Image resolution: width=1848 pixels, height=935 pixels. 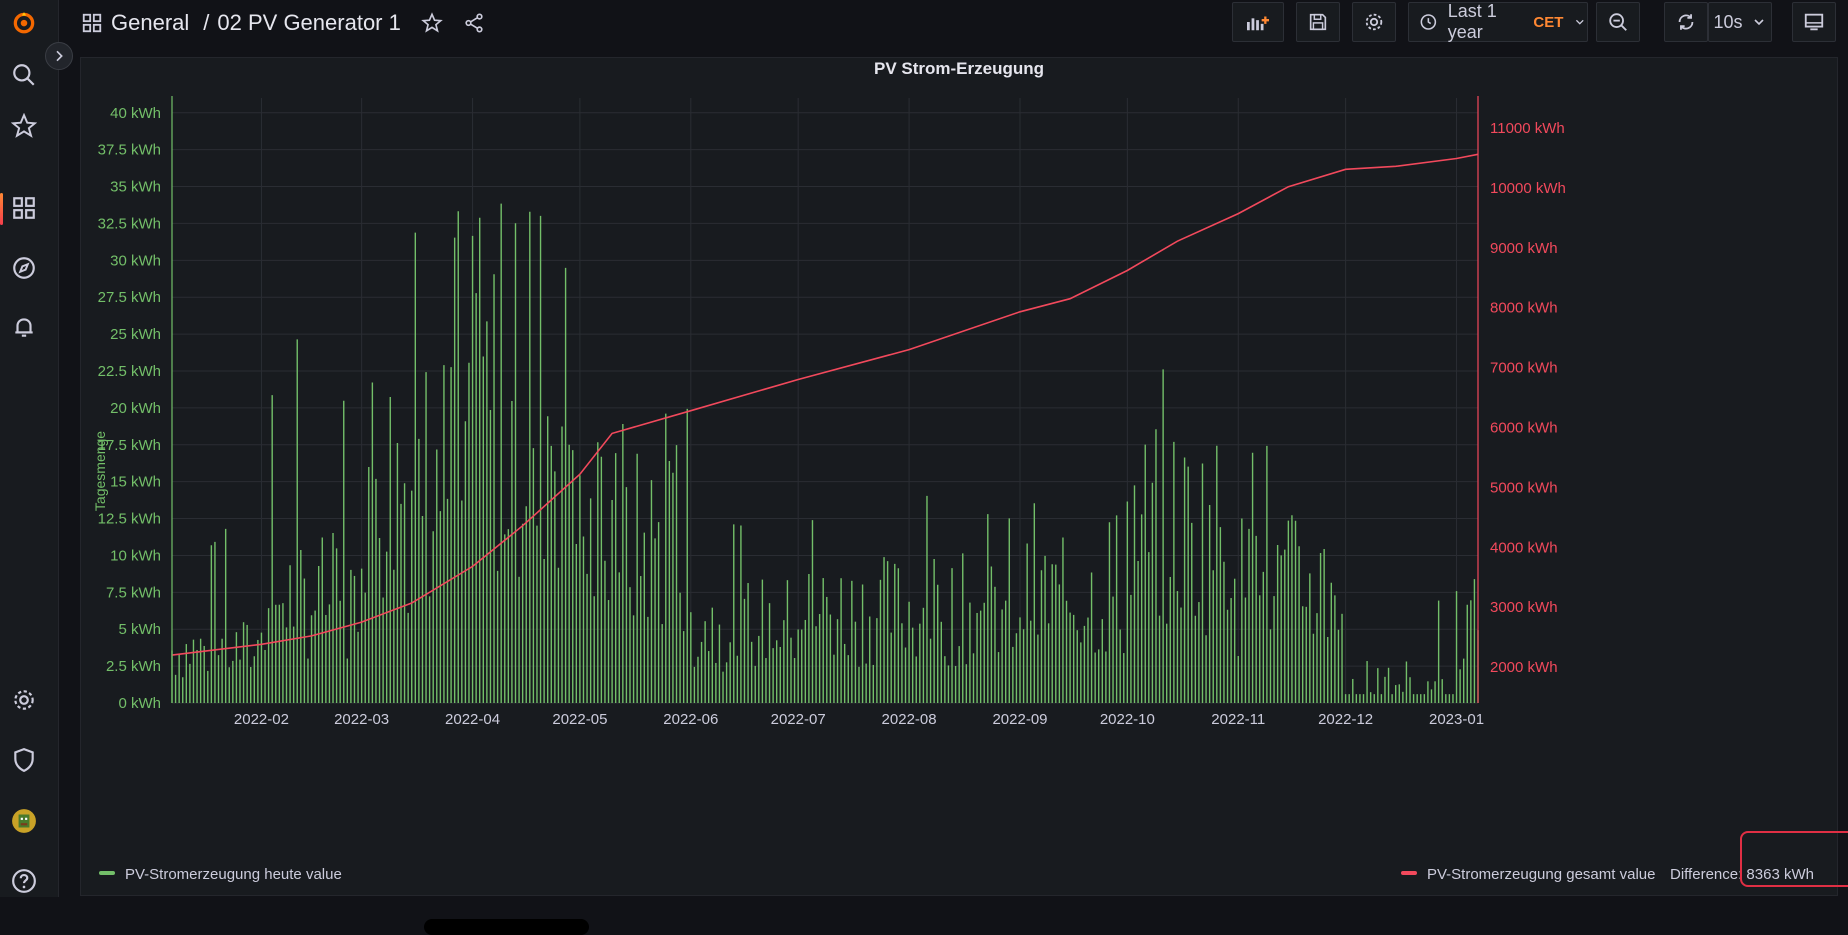 I want to click on clock-icon, so click(x=1428, y=22).